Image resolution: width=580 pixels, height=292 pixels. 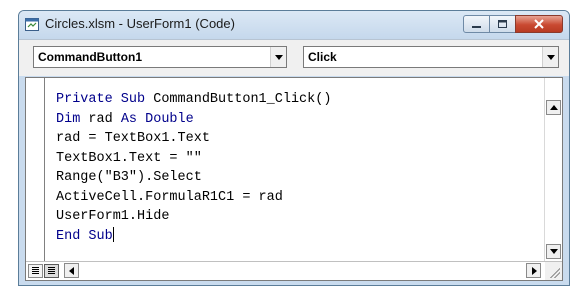 I want to click on code-token: rad, so click(x=100, y=119).